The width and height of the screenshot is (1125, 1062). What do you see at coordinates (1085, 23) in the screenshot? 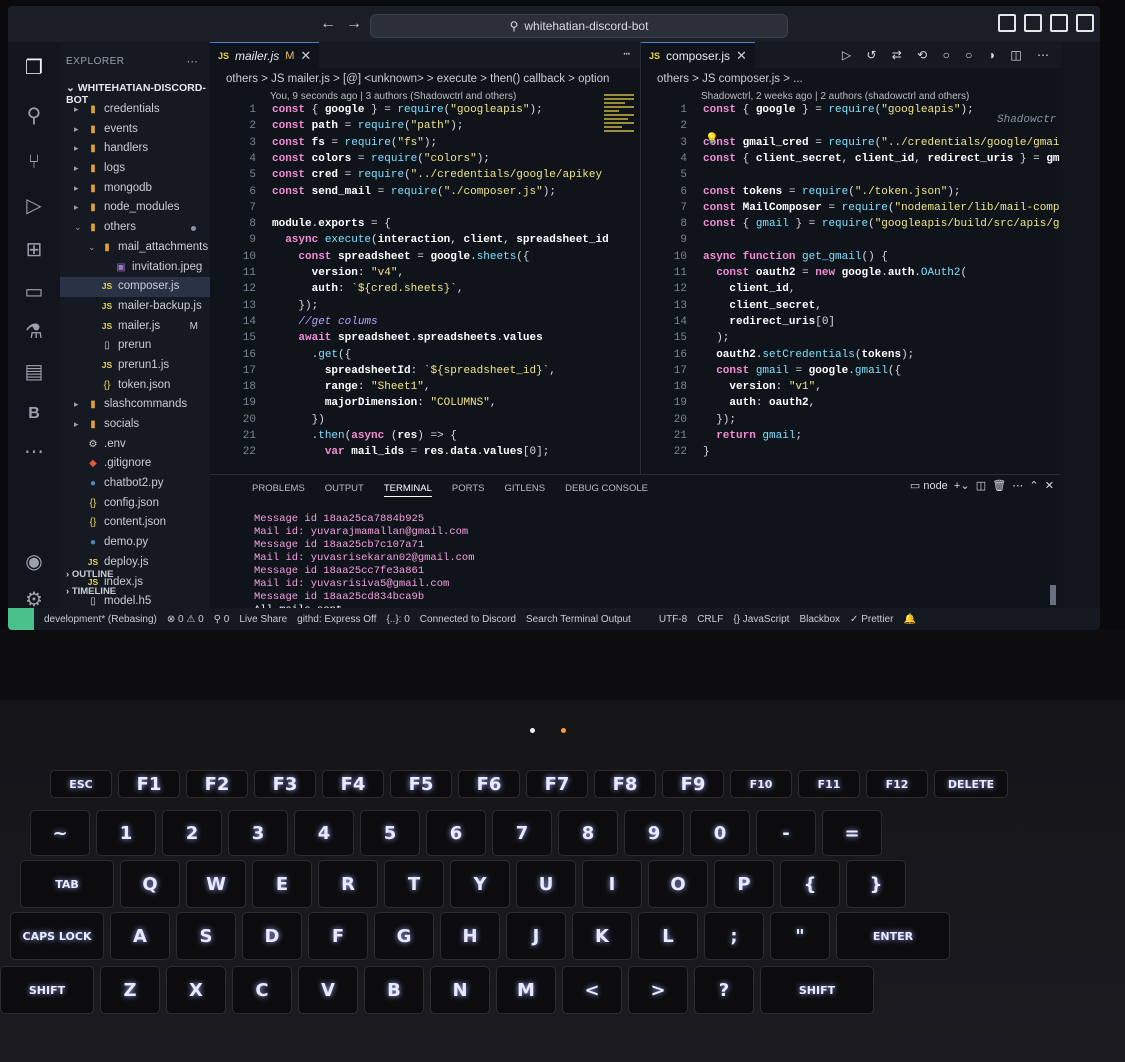
I see `layout-custom-icon` at bounding box center [1085, 23].